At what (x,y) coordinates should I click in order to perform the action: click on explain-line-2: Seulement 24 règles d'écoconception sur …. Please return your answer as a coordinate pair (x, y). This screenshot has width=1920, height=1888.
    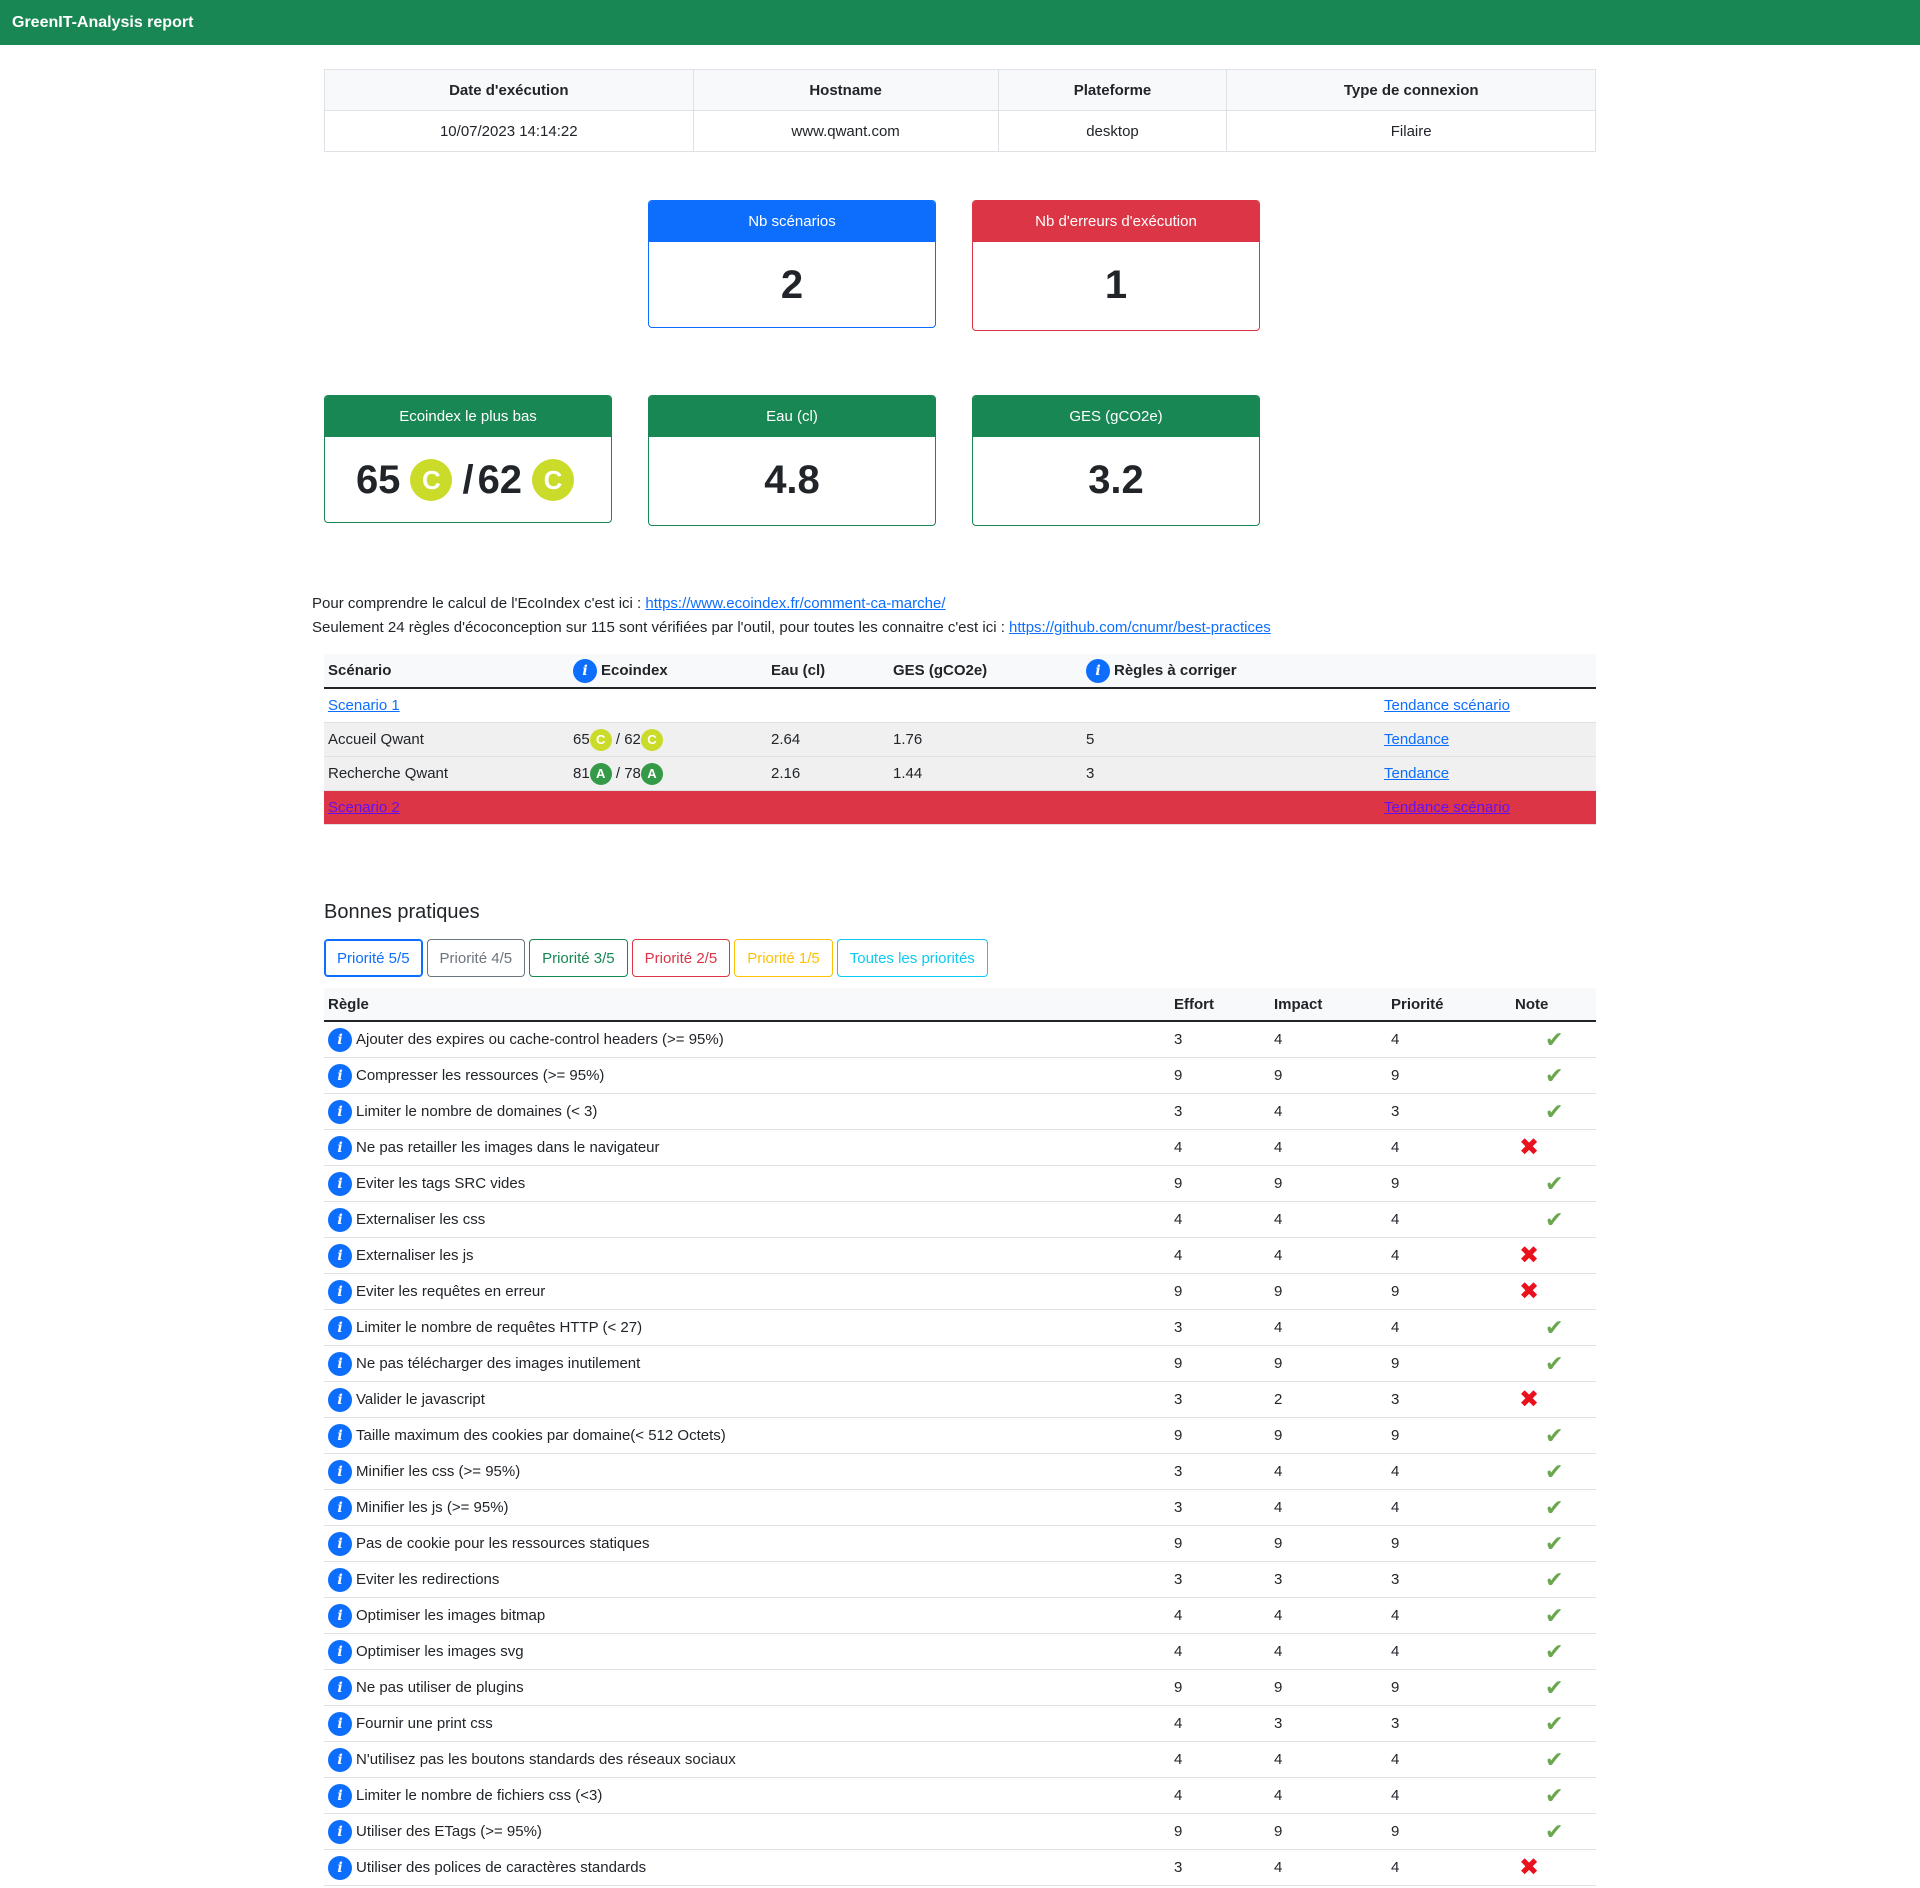
    Looking at the image, I should click on (791, 628).